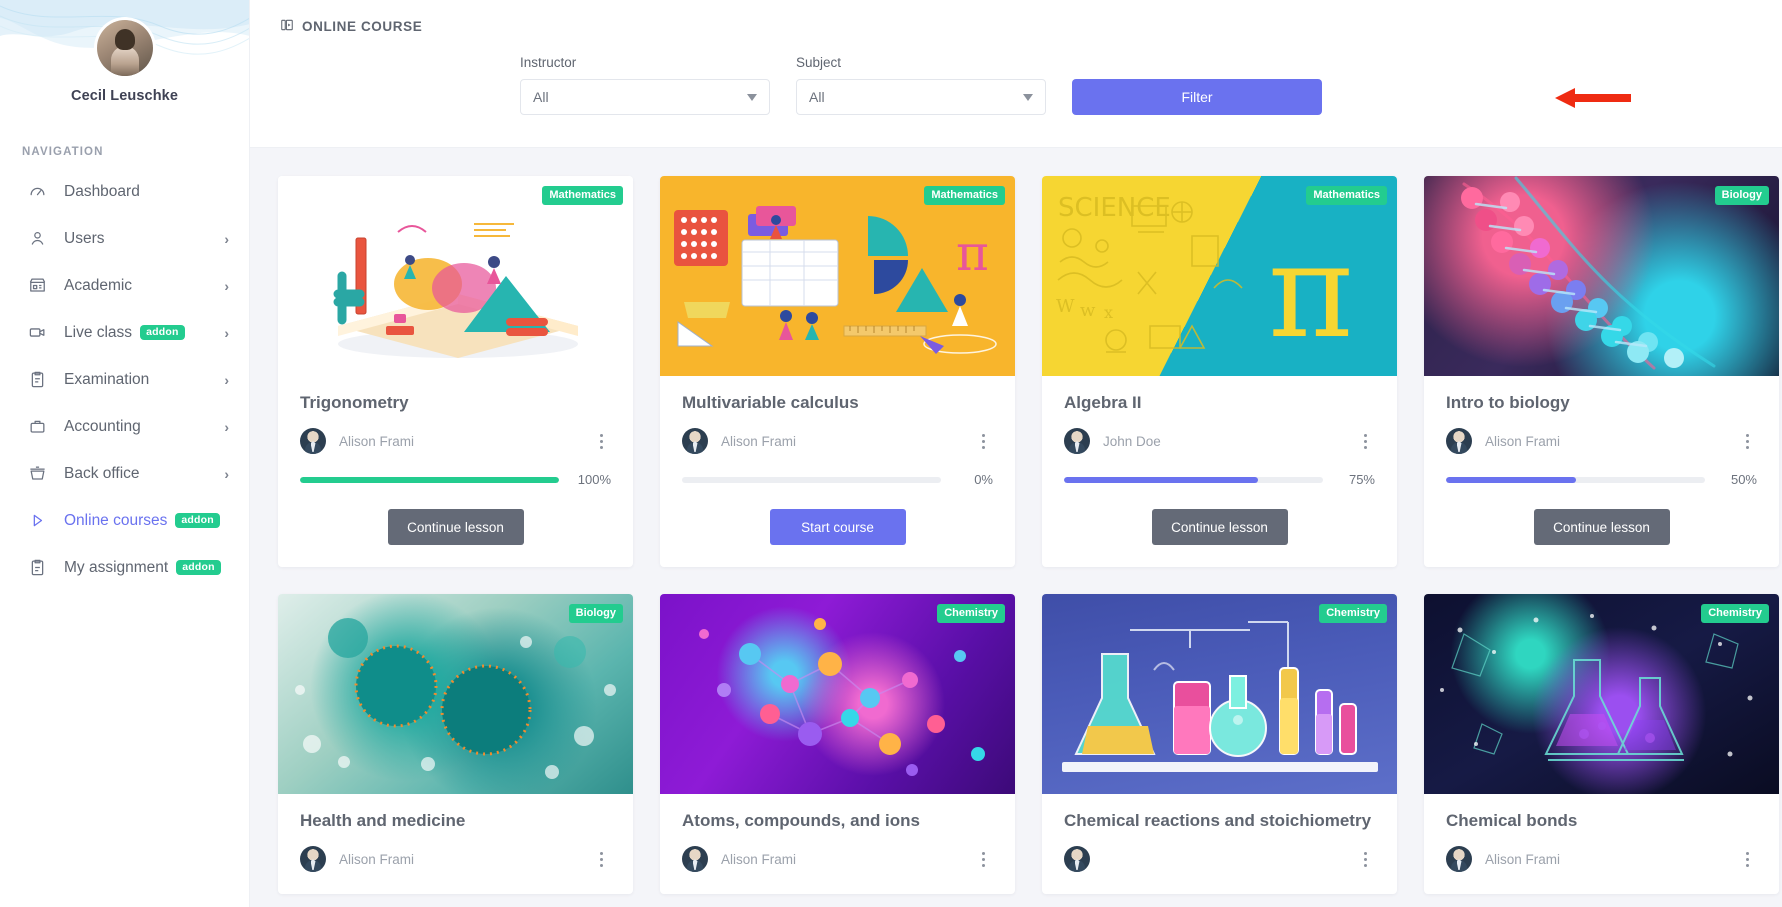 The height and width of the screenshot is (907, 1782). Describe the element at coordinates (817, 97) in the screenshot. I see `subject-selected-value: All` at that location.